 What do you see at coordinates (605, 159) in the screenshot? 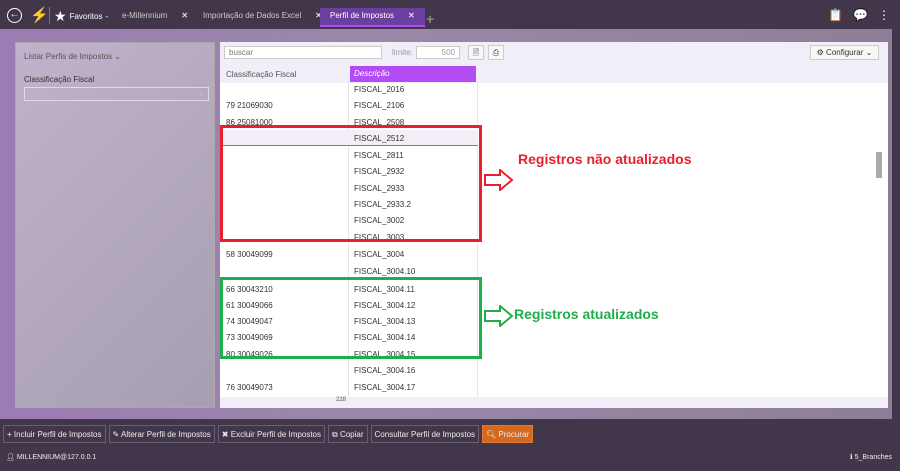
I see `red-annotation: Registros não atualizados` at bounding box center [605, 159].